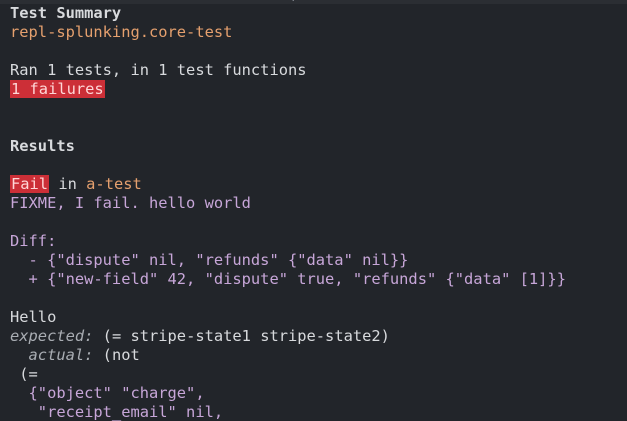 The image size is (627, 421). Describe the element at coordinates (52, 336) in the screenshot. I see `expected-label: expected:` at that location.